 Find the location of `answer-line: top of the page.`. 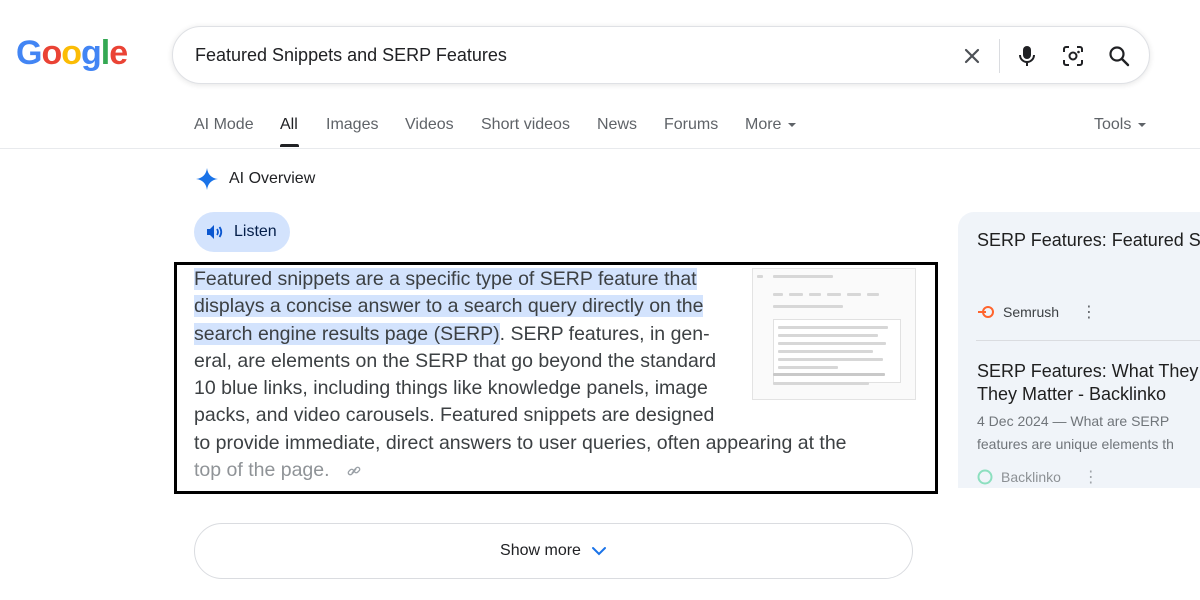

answer-line: top of the page. is located at coordinates (262, 470).